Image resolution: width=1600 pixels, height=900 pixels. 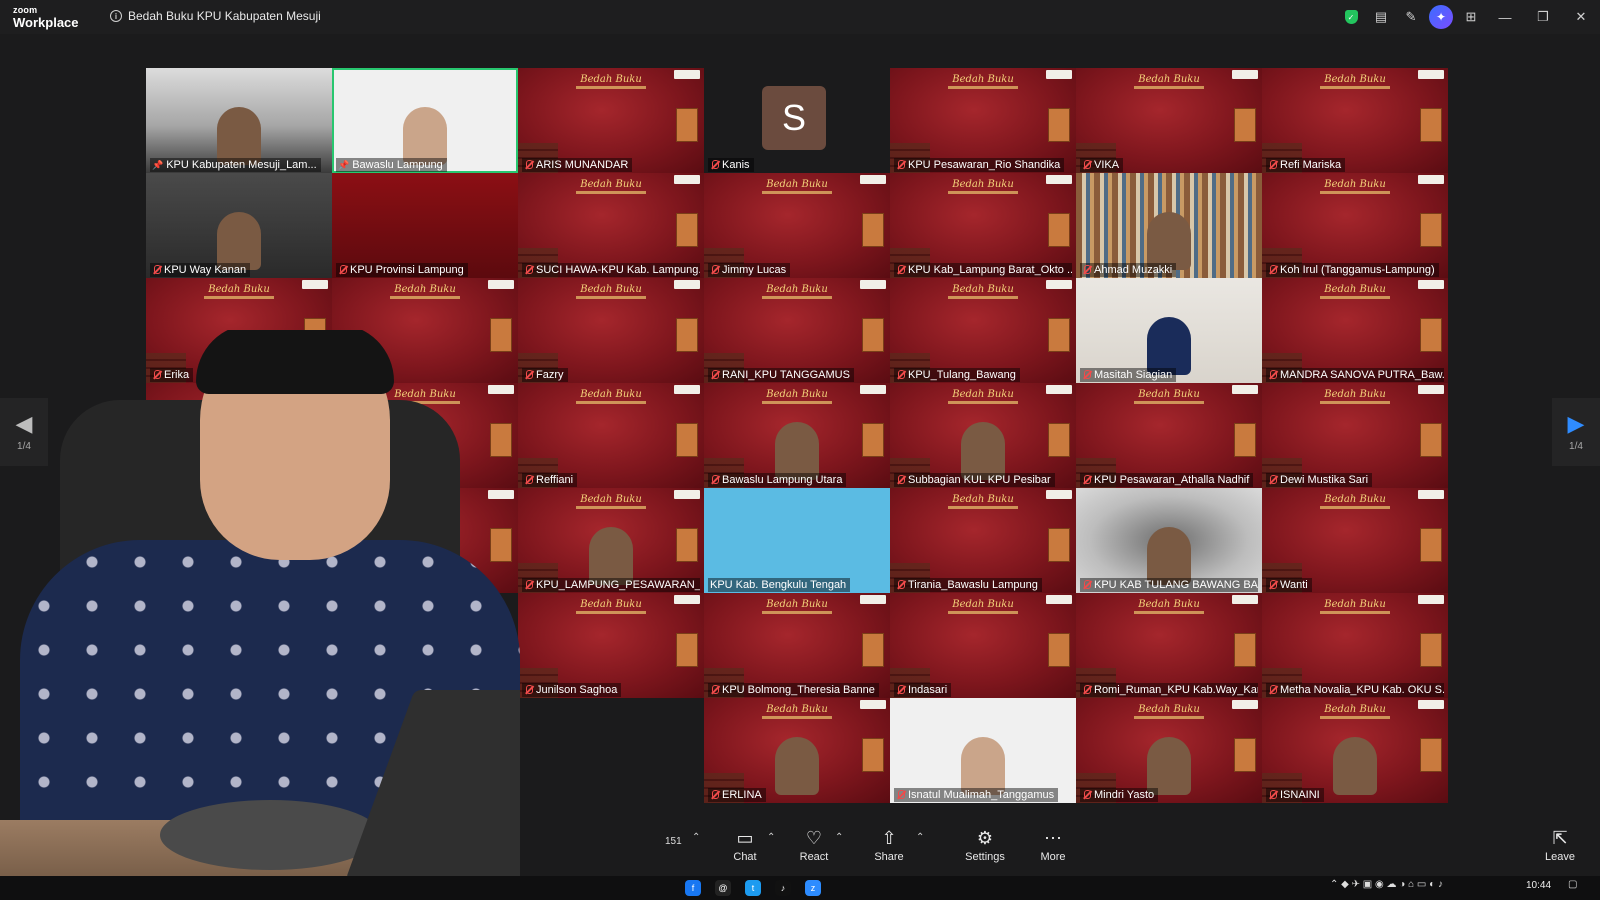 What do you see at coordinates (611, 645) in the screenshot?
I see `participant-tile: Bedah Buku Junilson Saghoa` at bounding box center [611, 645].